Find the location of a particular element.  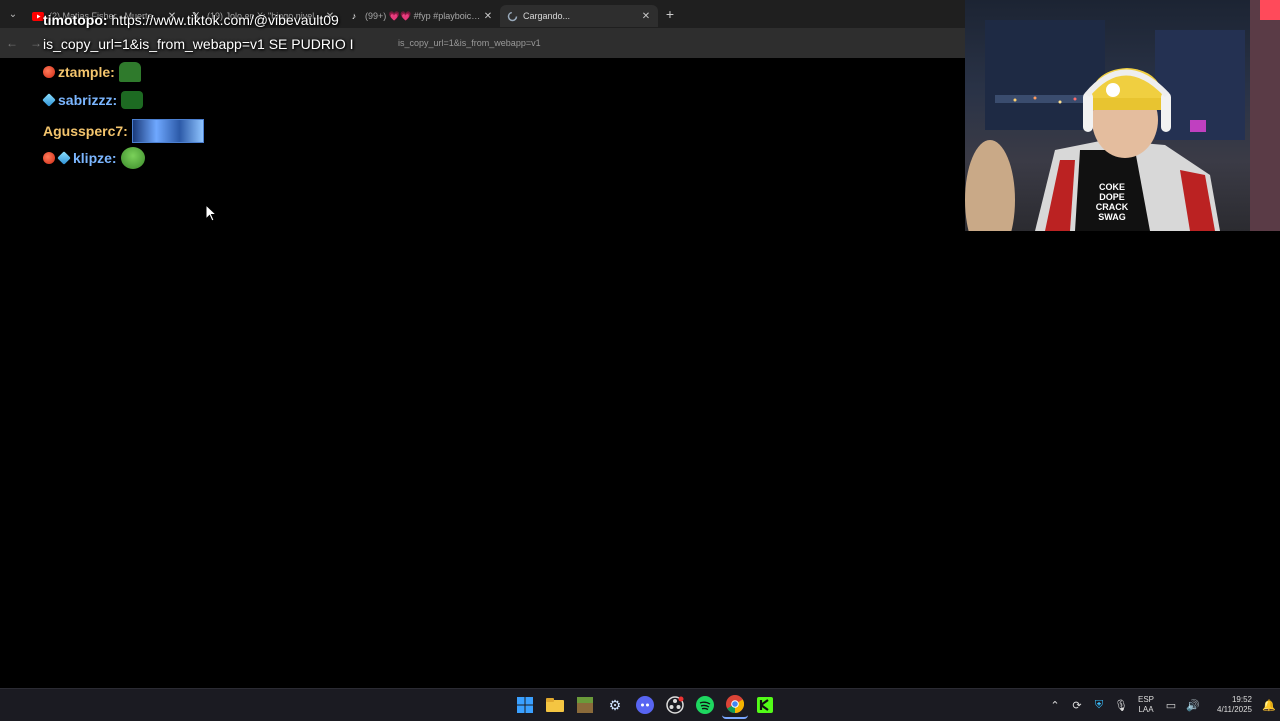

sync-icon: ⟳ is located at coordinates (1077, 705).